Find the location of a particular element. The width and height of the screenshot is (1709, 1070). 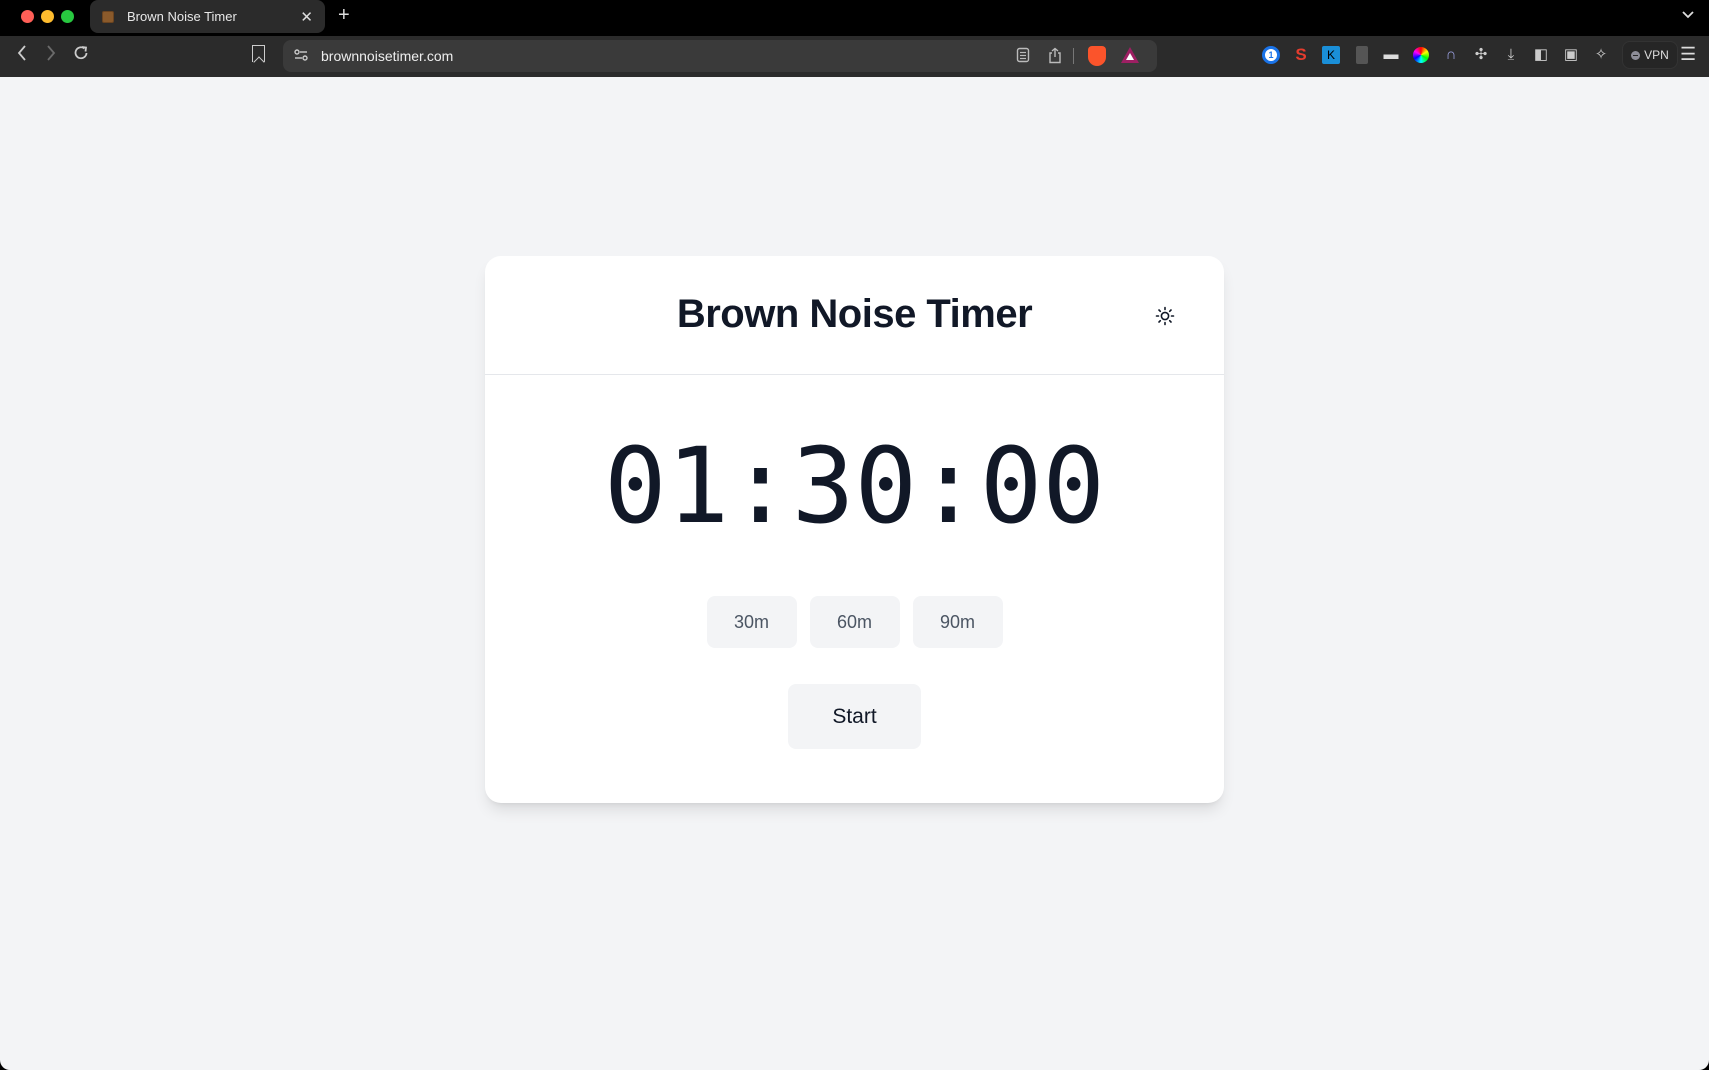

tab-list-chevron-icon is located at coordinates (1688, 15).